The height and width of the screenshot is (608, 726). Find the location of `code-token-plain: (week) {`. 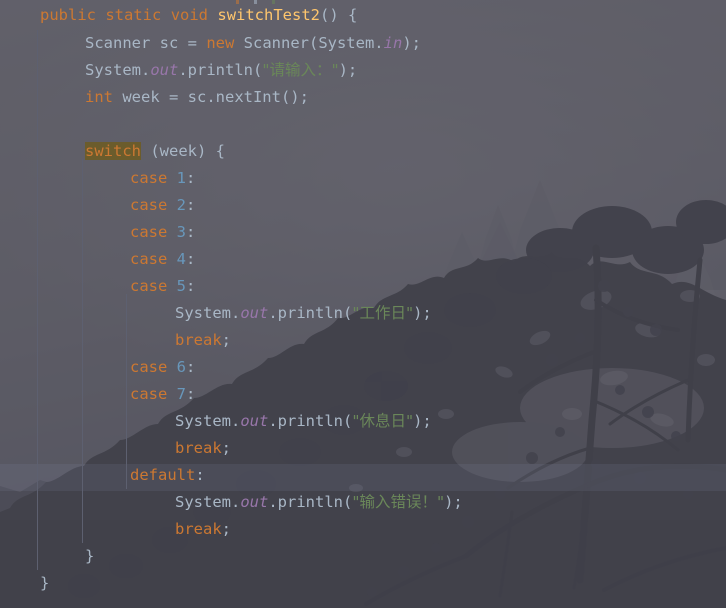

code-token-plain: (week) { is located at coordinates (183, 151).